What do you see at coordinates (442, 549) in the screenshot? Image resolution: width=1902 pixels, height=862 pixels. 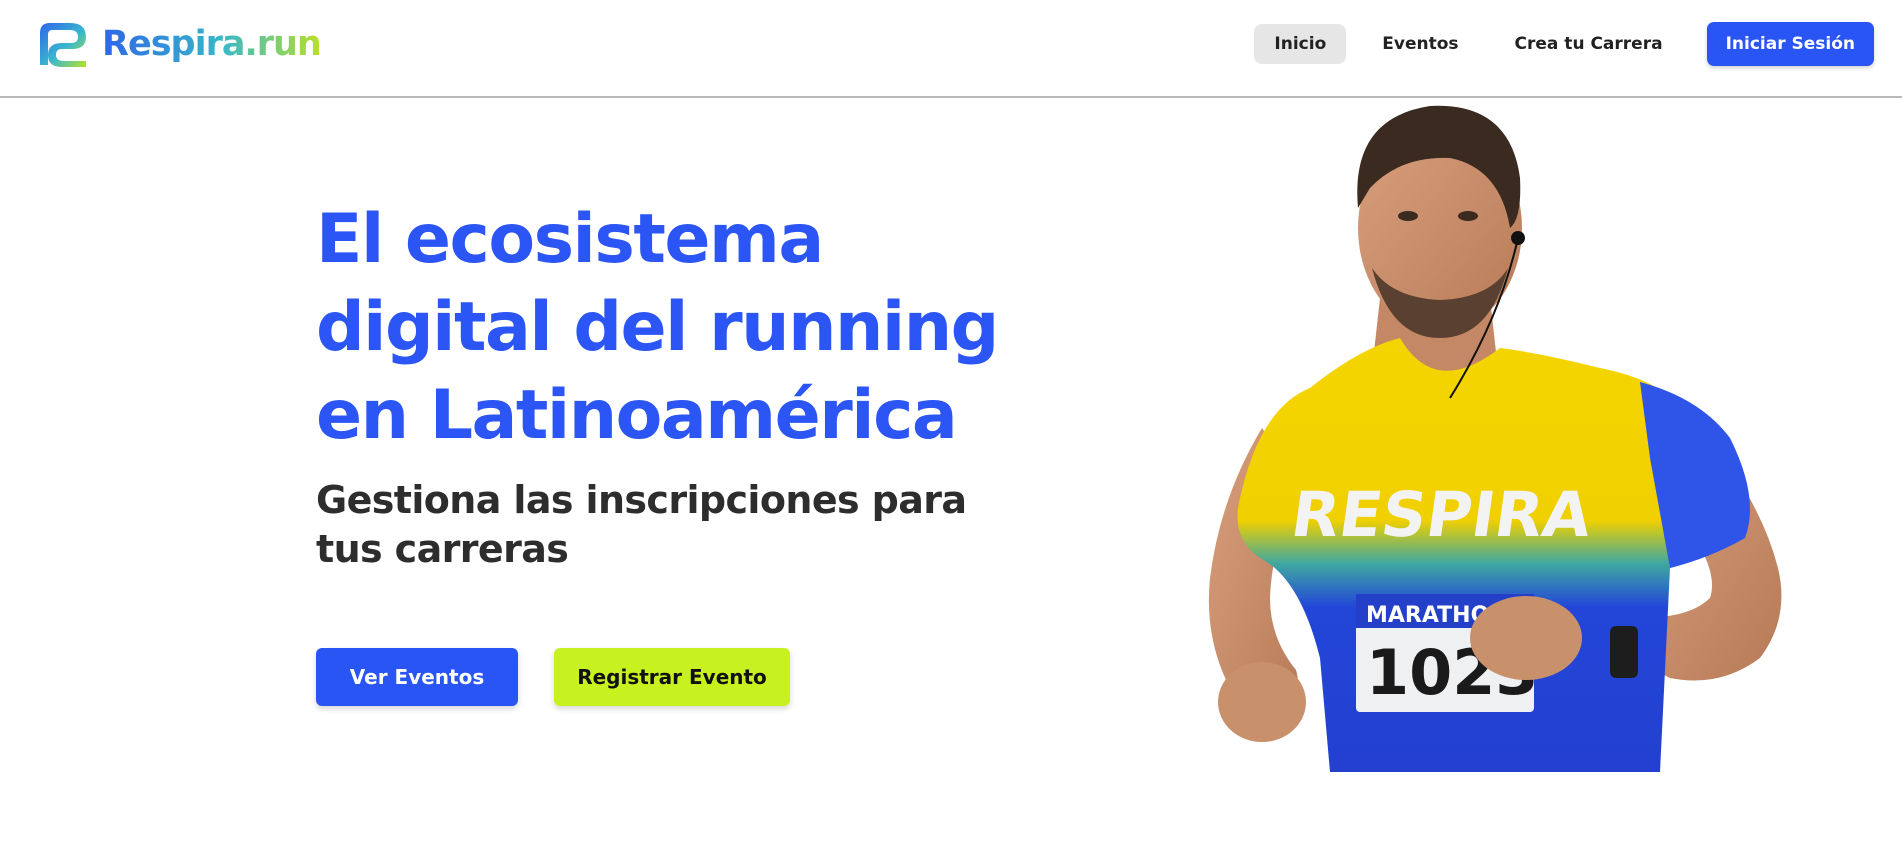 I see `hero-subtitle-line-2: tus carreras` at bounding box center [442, 549].